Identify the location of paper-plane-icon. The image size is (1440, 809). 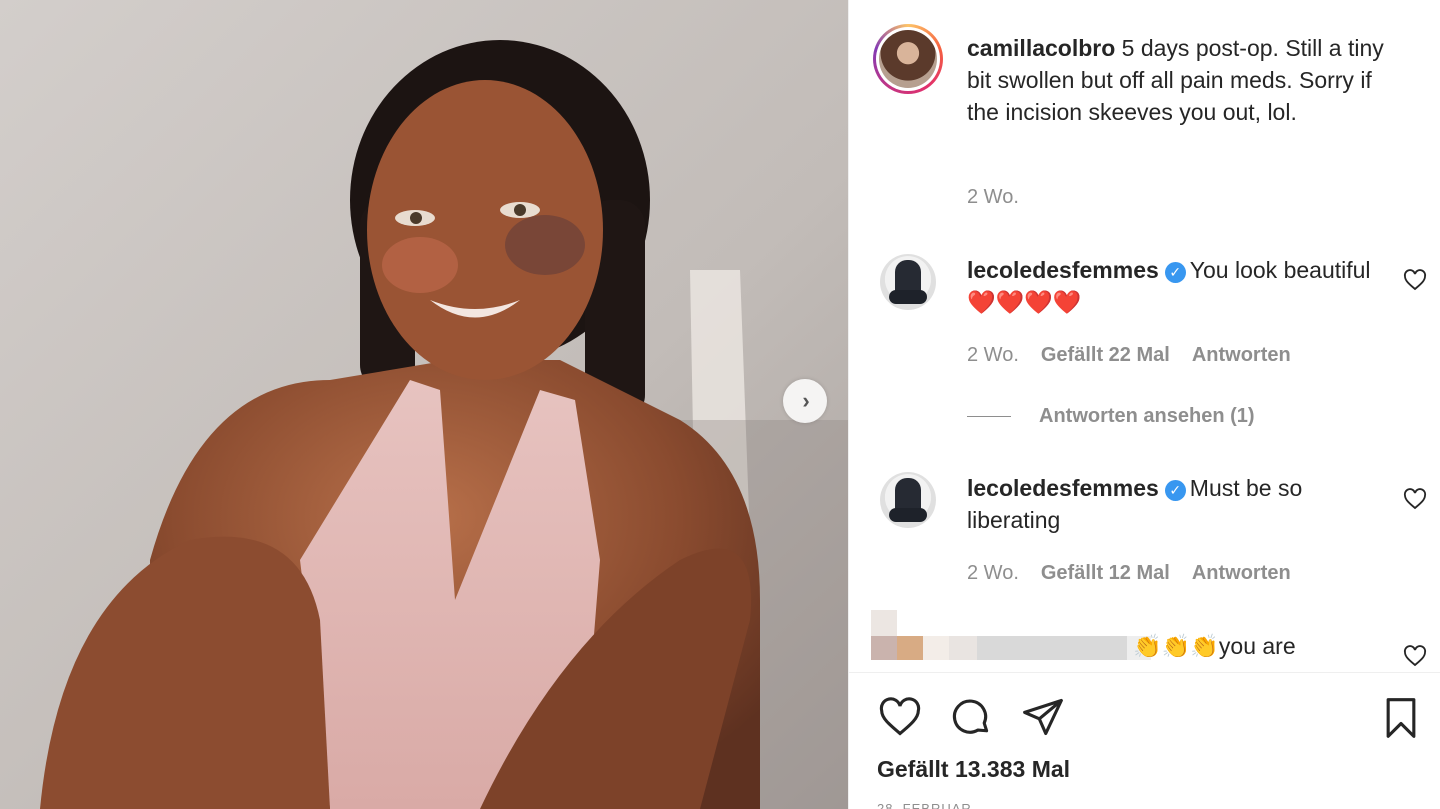
(1043, 717).